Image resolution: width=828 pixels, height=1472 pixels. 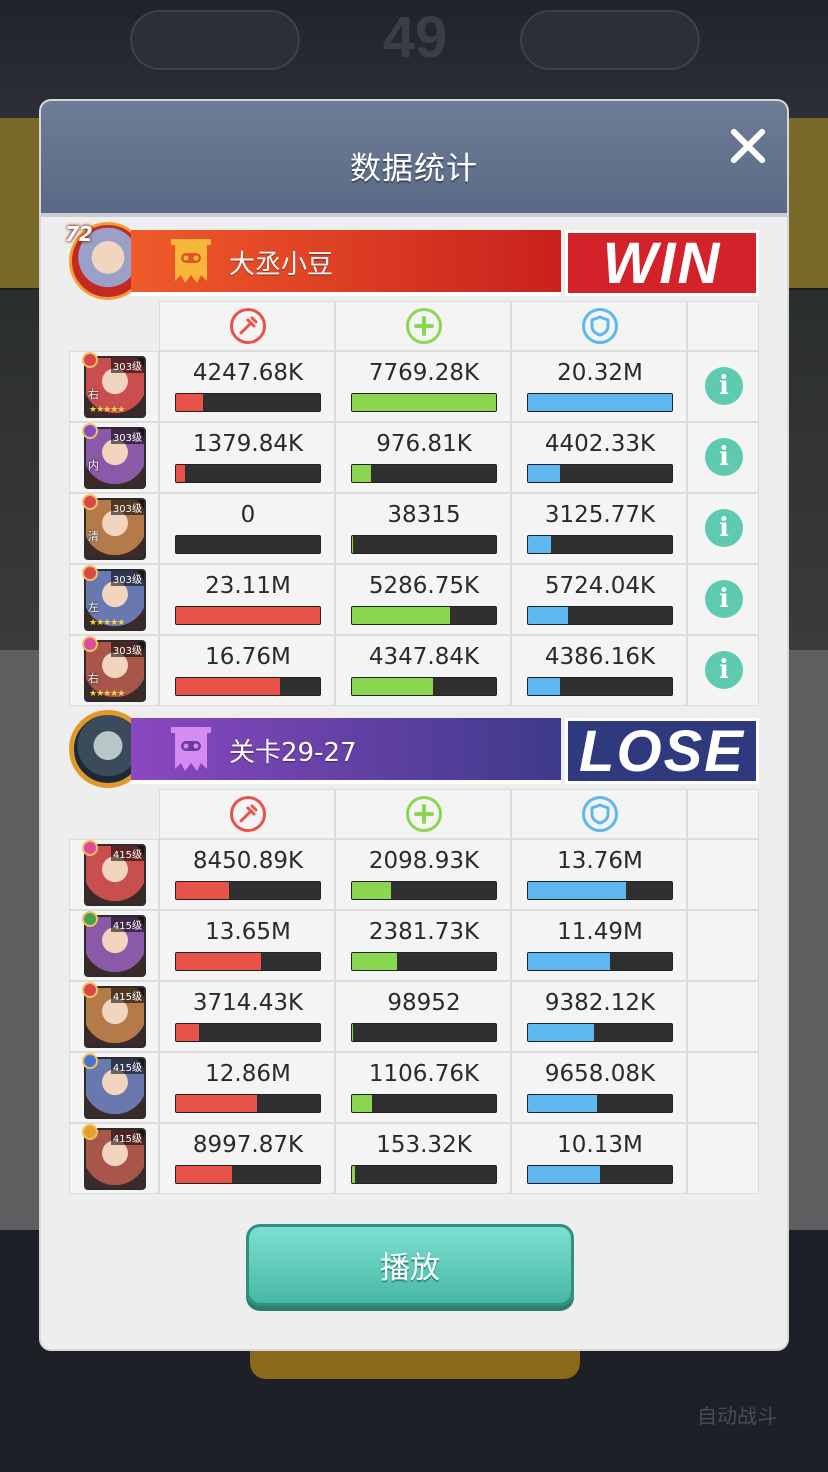 What do you see at coordinates (247, 670) in the screenshot?
I see `damage-cell: 16.76M` at bounding box center [247, 670].